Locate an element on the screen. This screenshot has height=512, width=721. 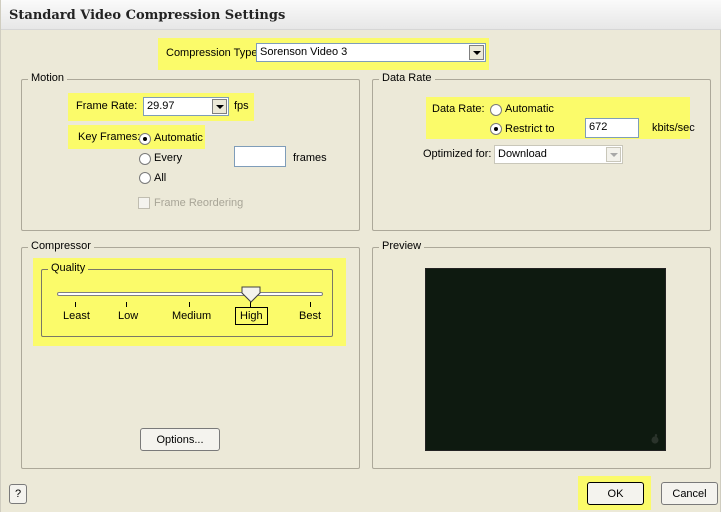
quality-level-medium: Medium is located at coordinates (191, 316).